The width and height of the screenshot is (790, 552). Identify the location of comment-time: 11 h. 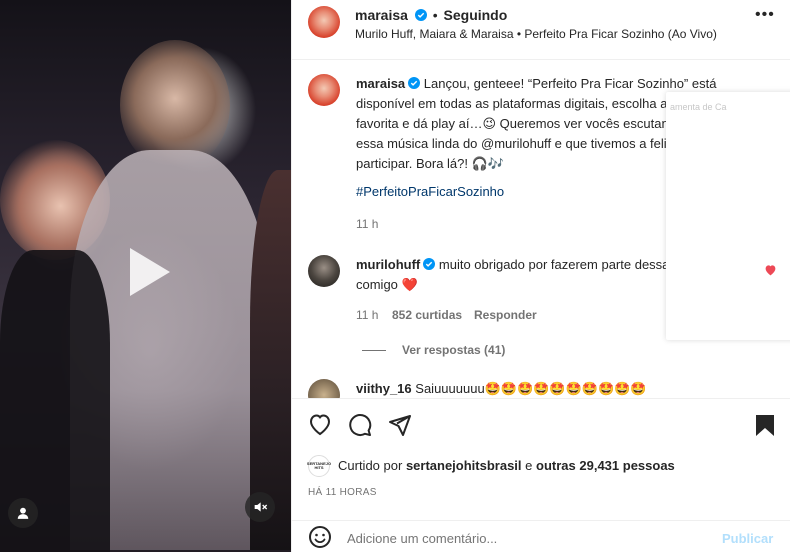
(367, 315).